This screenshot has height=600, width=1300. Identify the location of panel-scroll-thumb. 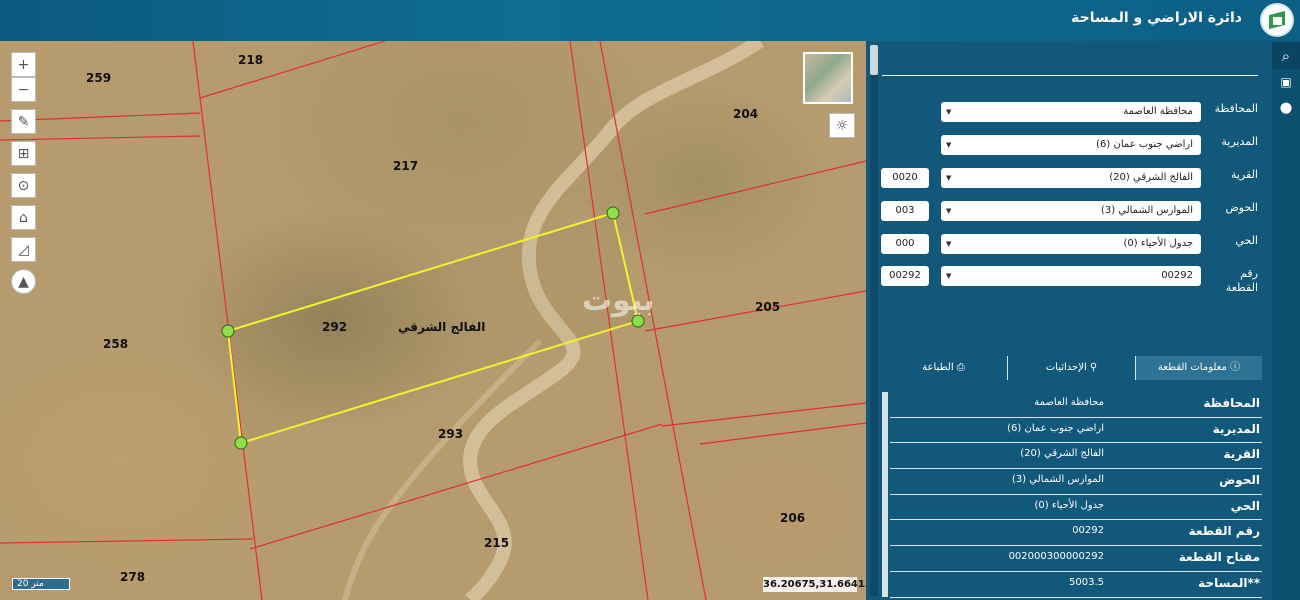
(874, 60).